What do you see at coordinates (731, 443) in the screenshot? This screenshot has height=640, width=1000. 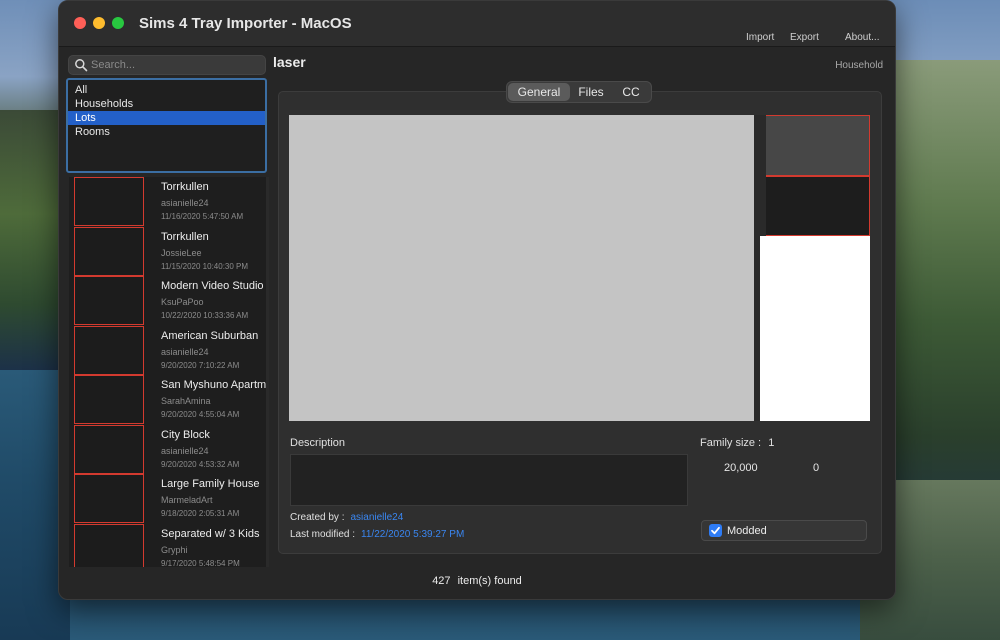 I see `family-size-label: Family size :` at bounding box center [731, 443].